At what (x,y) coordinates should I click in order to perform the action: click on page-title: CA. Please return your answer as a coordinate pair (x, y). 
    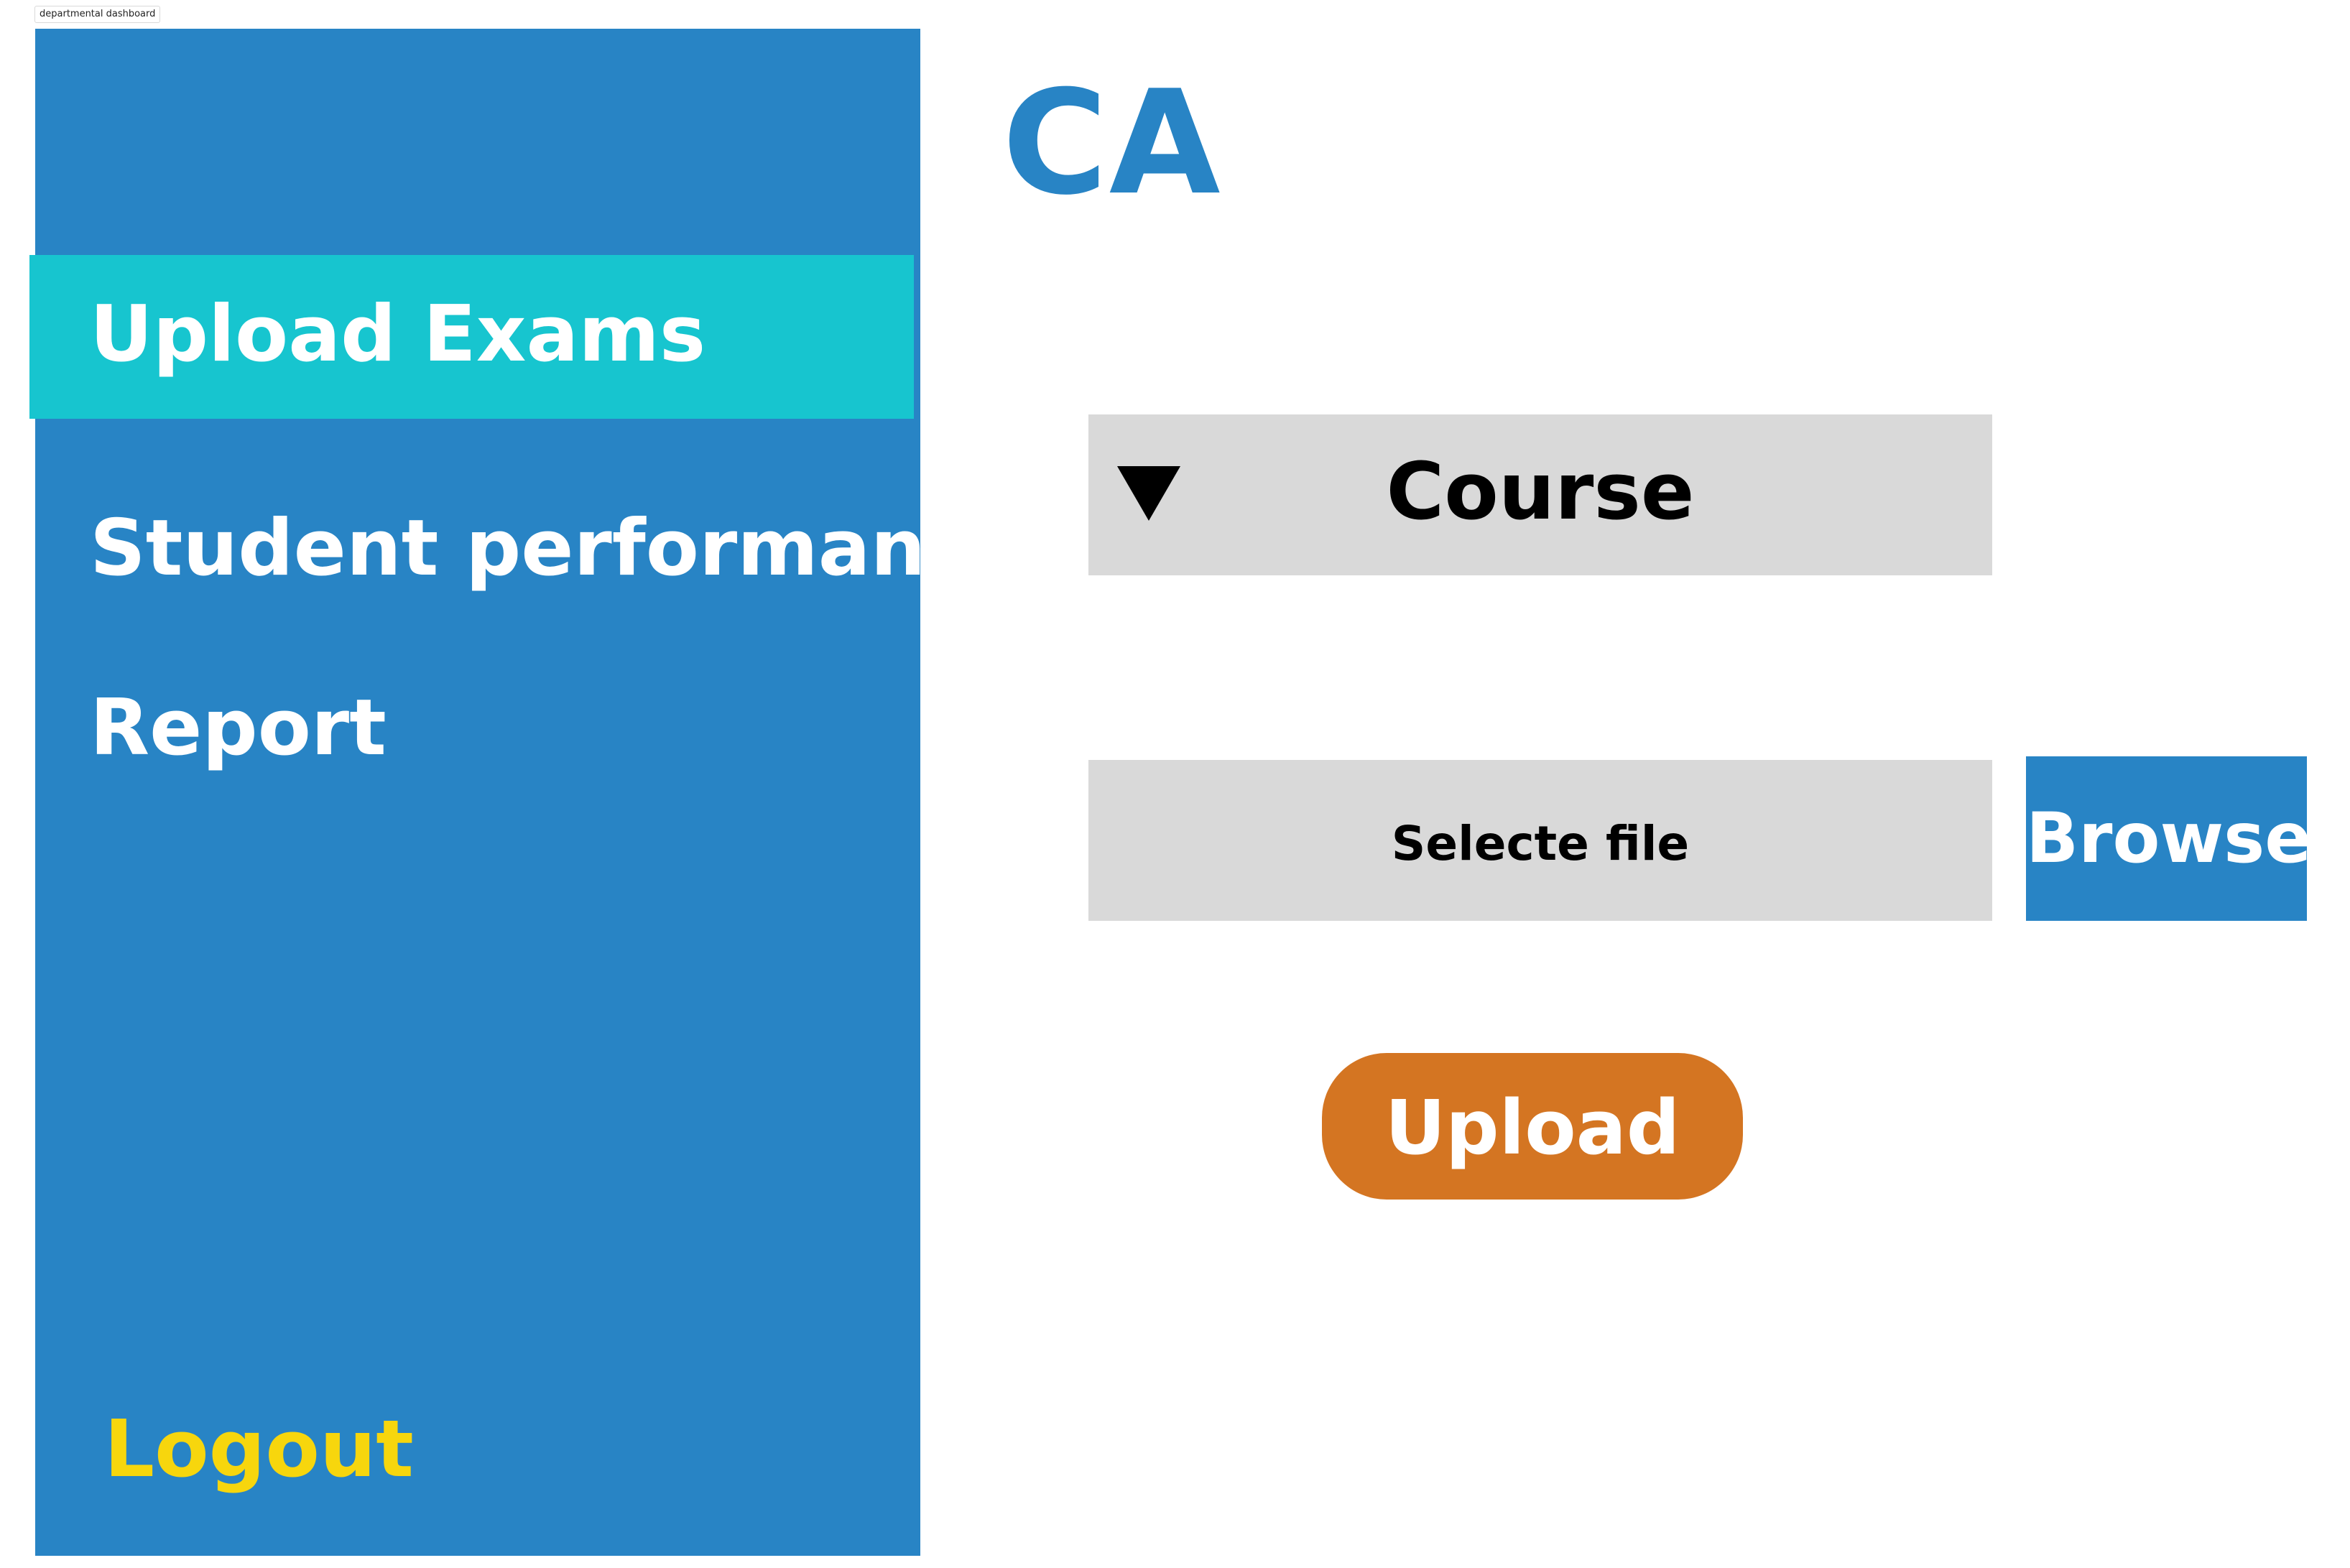
    Looking at the image, I should click on (1112, 144).